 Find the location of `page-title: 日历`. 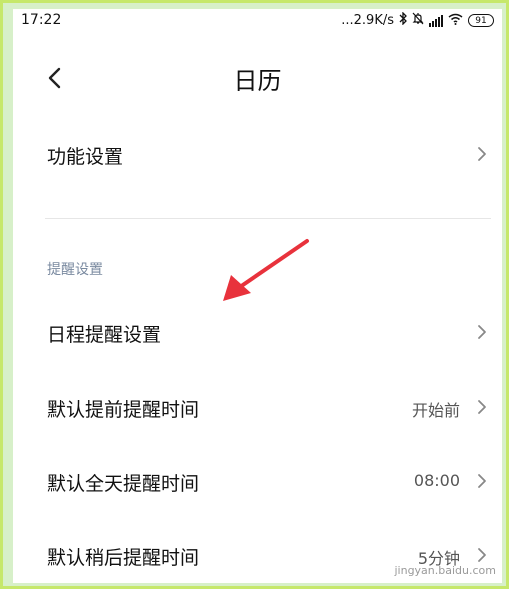

page-title: 日历 is located at coordinates (257, 81).